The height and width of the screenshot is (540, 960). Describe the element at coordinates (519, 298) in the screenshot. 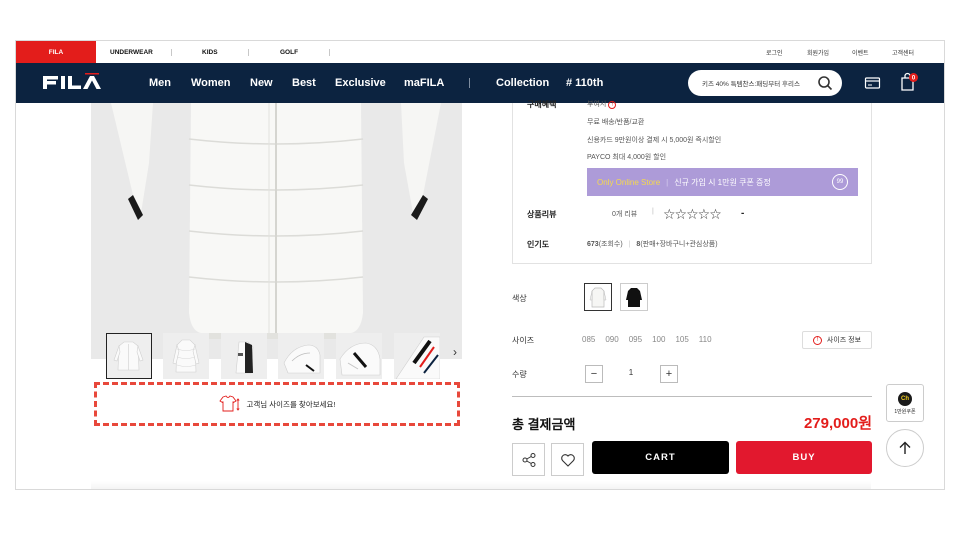

I see `color-label: 색상` at that location.